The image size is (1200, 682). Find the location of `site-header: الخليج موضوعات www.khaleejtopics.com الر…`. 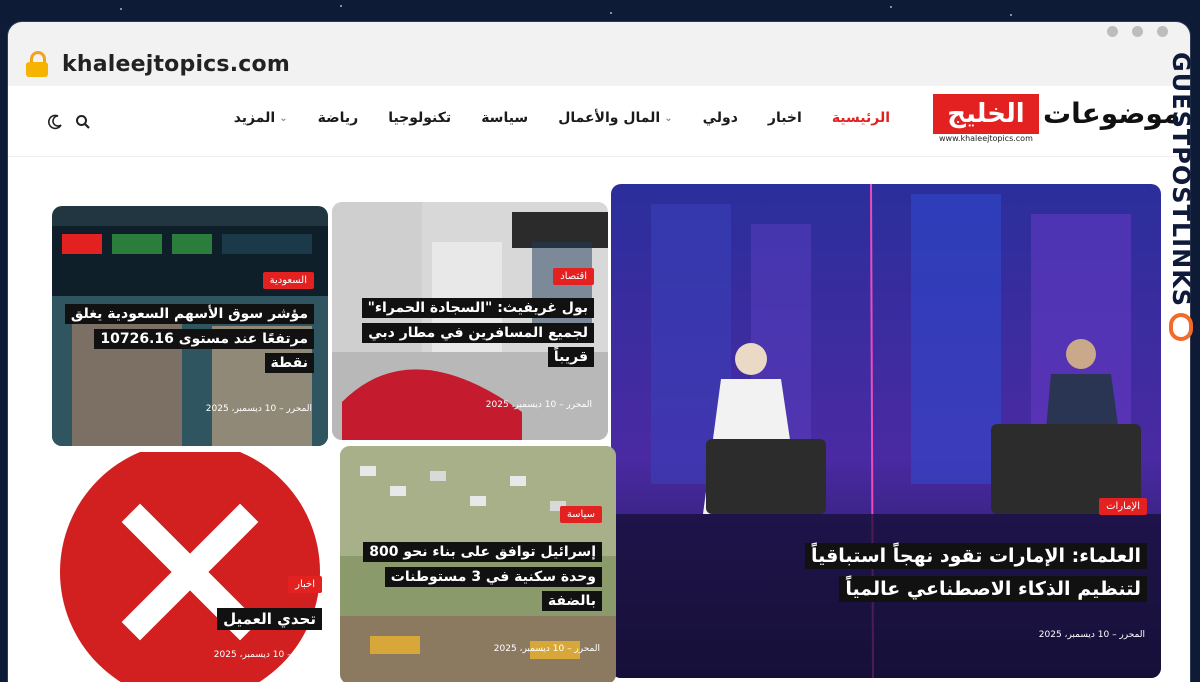

site-header: الخليج موضوعات www.khaleejtopics.com الر… is located at coordinates (599, 121).